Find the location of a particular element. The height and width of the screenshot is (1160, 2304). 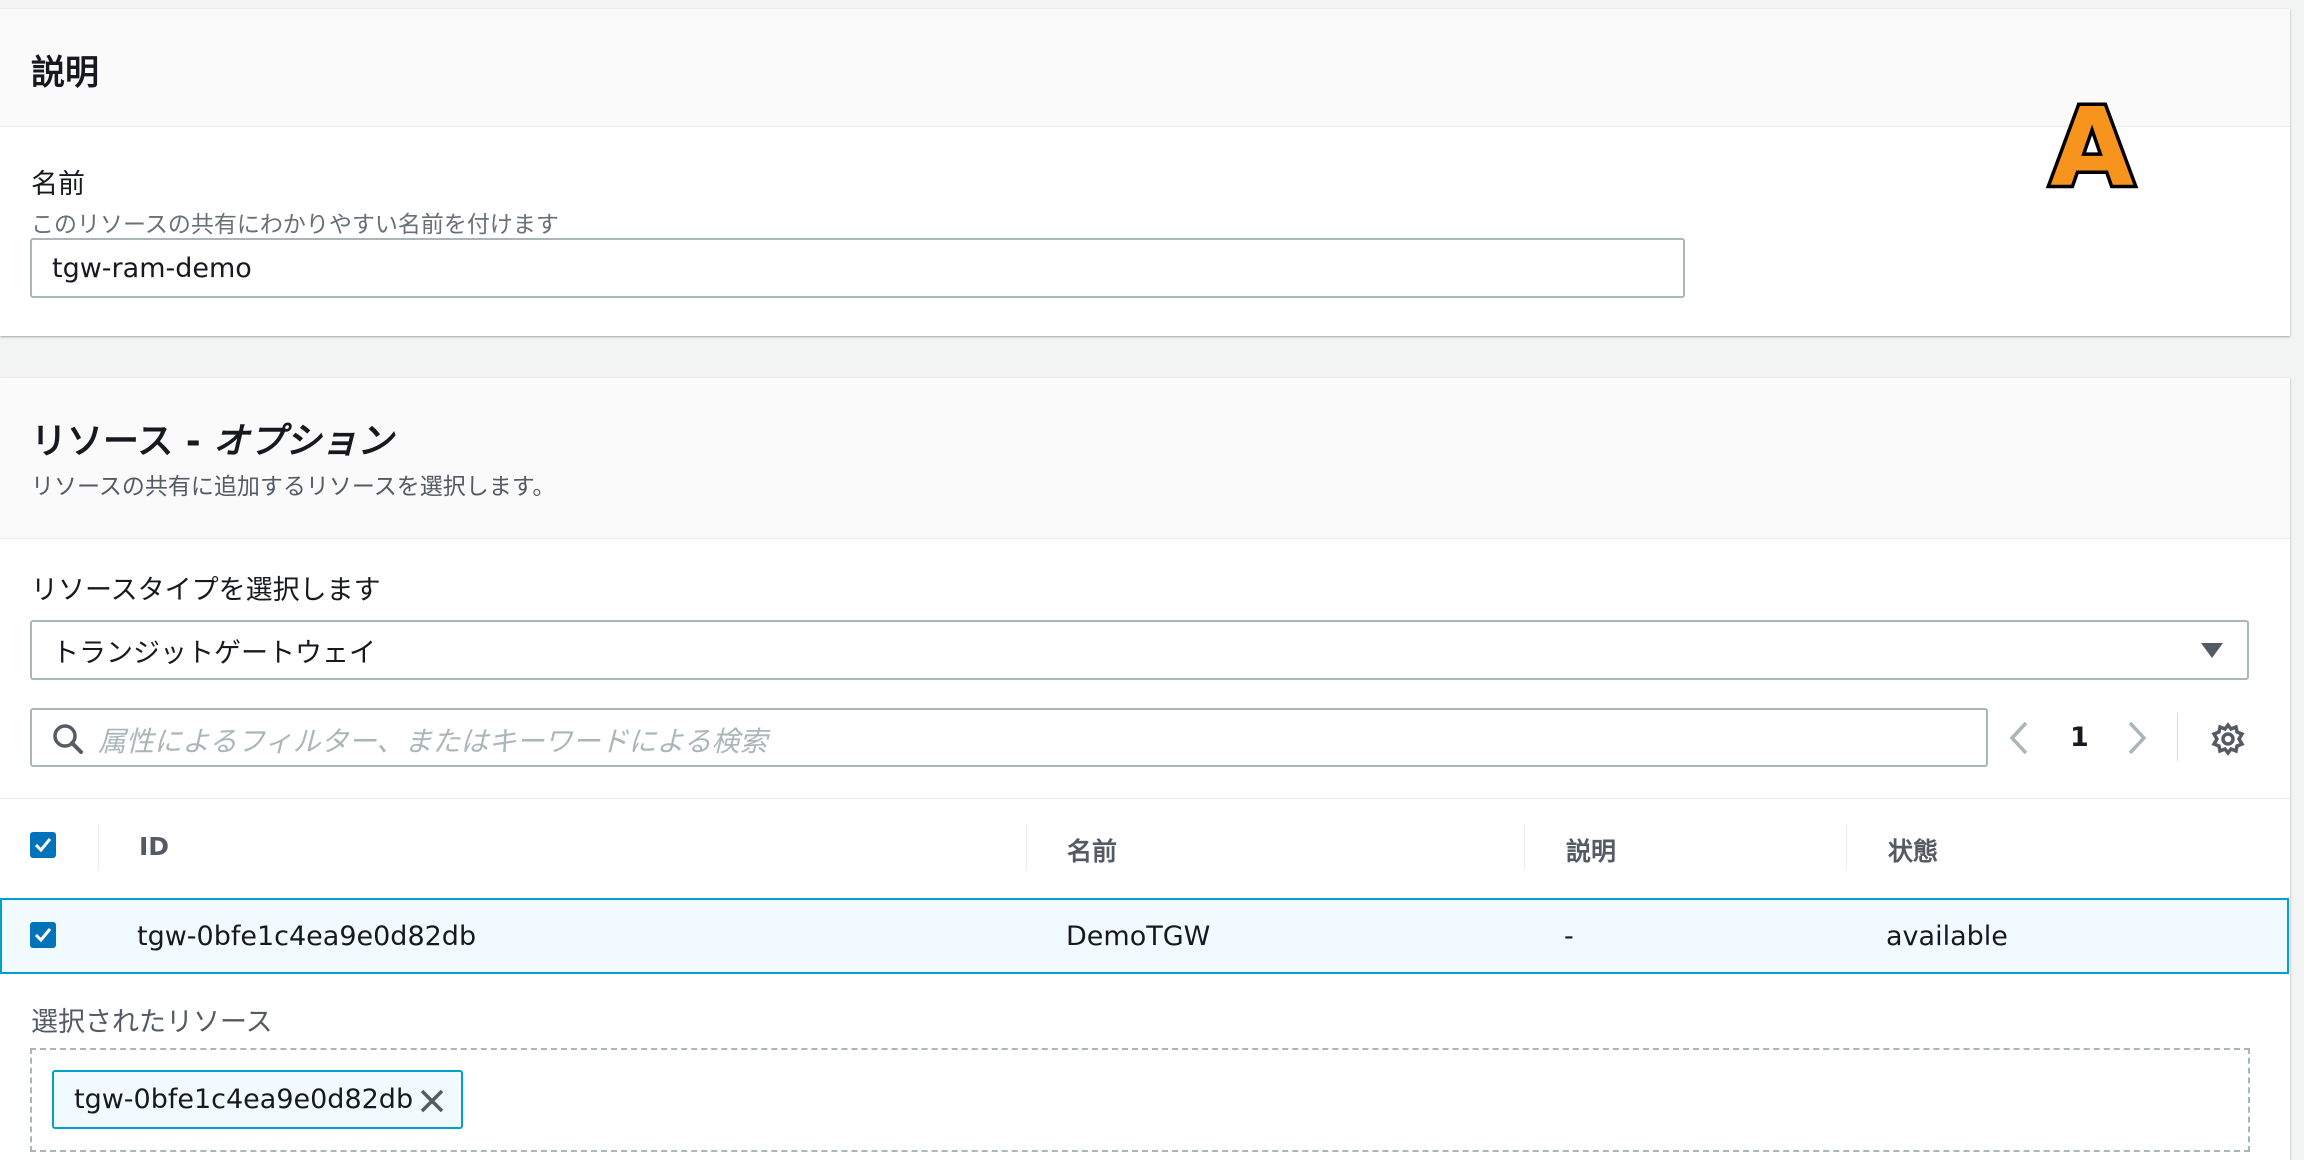

cell-id: tgw-0bfe1c4ea9e0d82db is located at coordinates (307, 936).